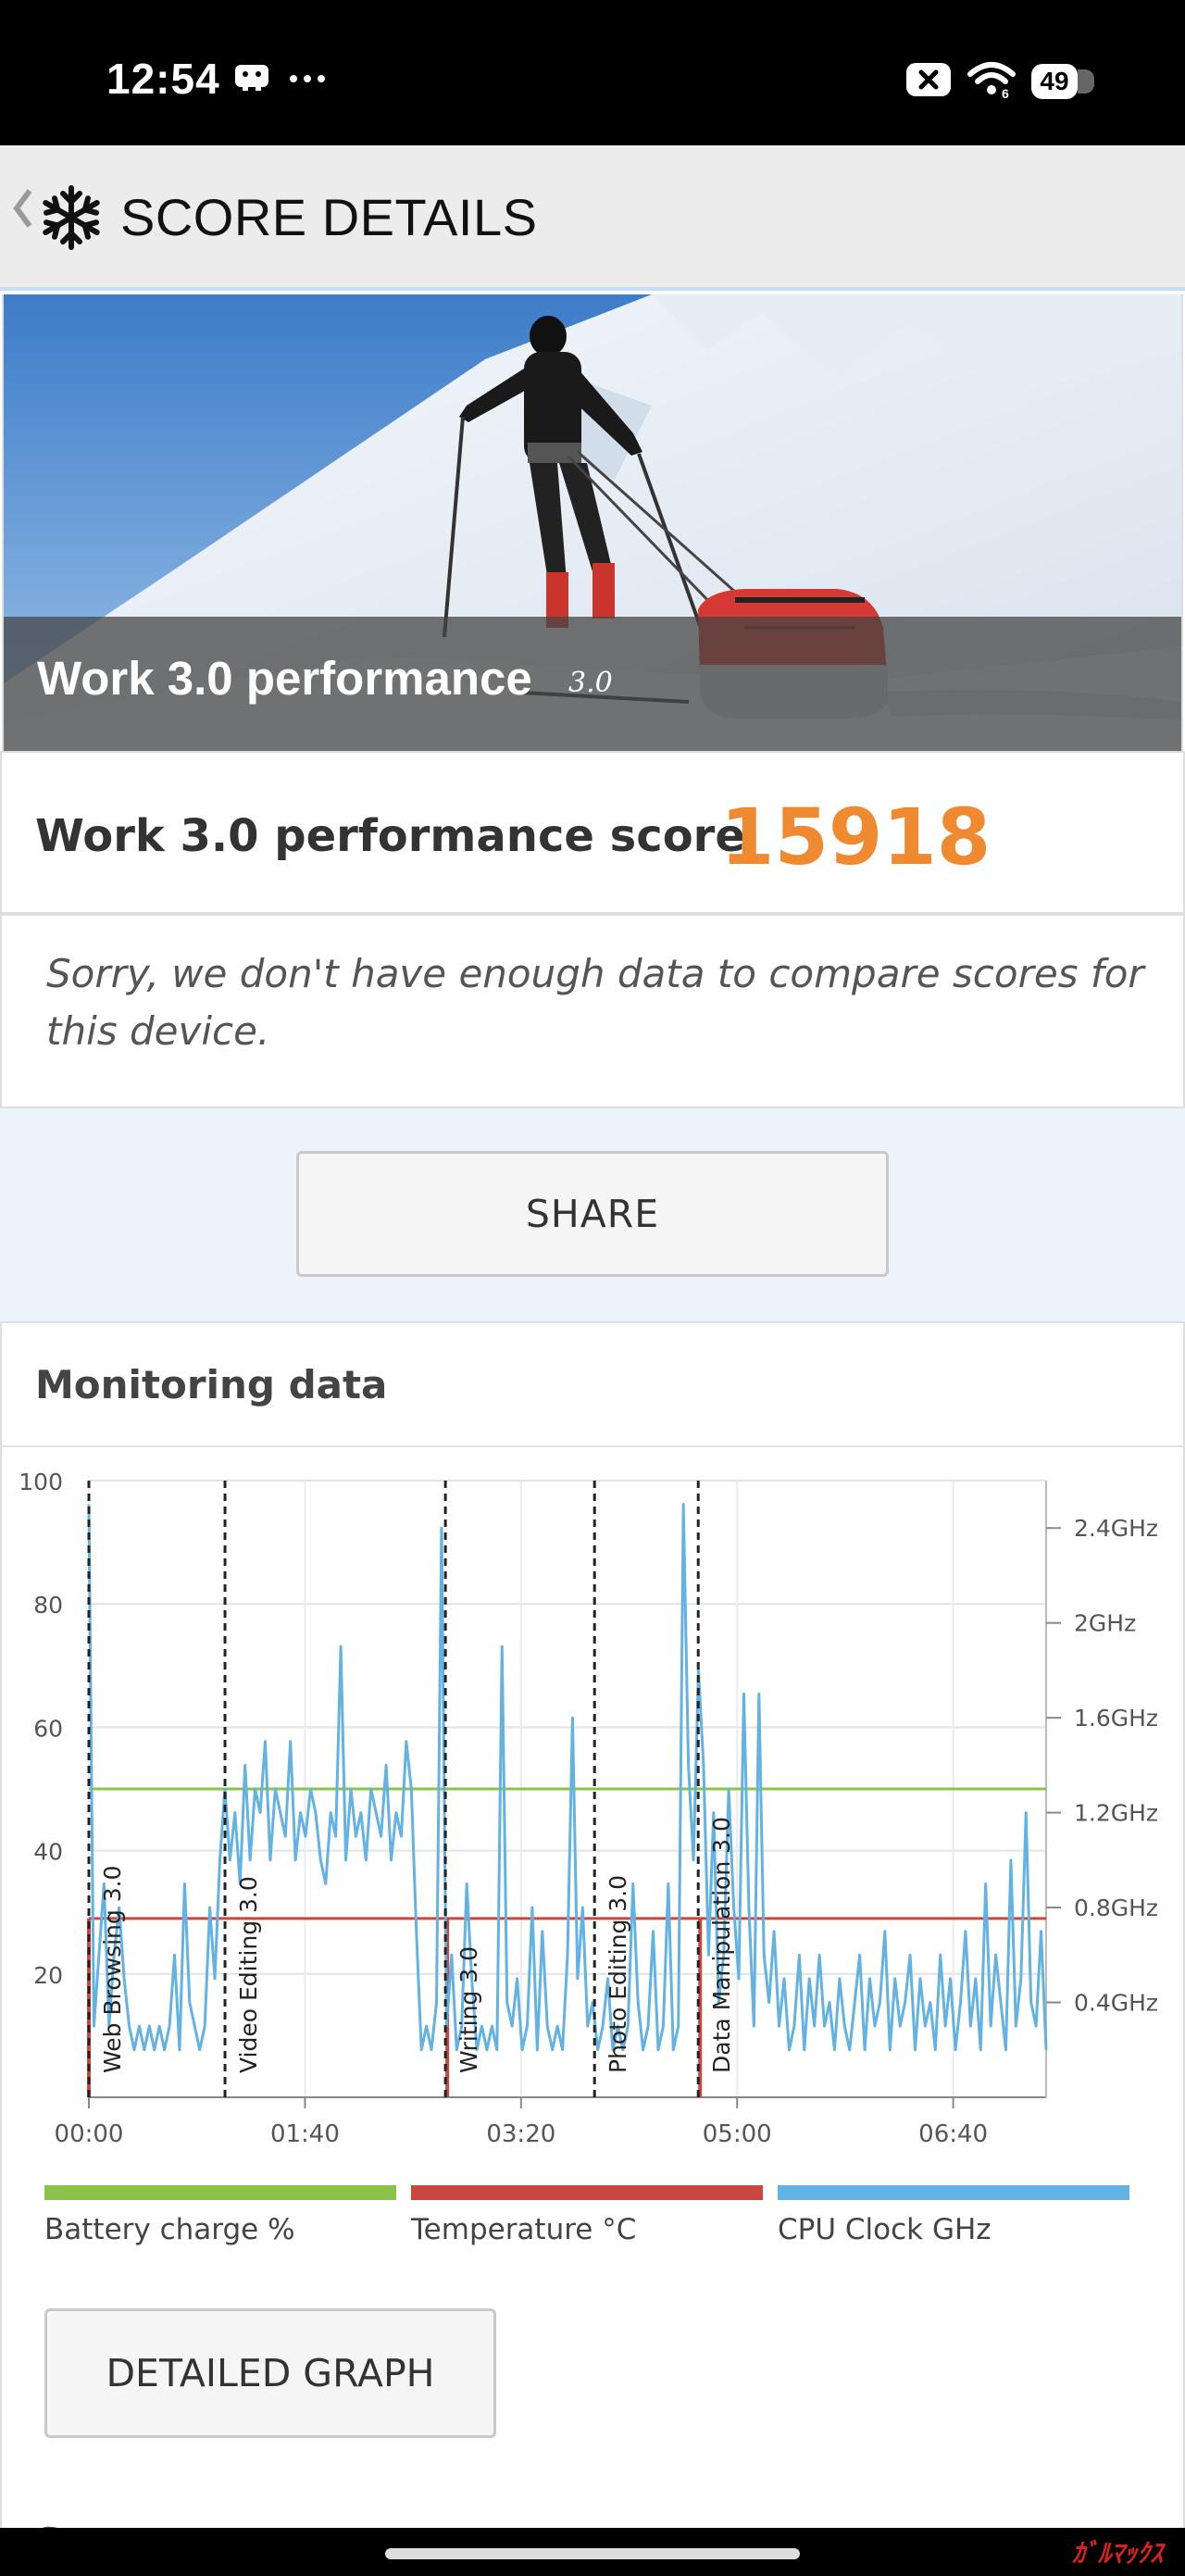 This screenshot has height=2576, width=1185. What do you see at coordinates (1117, 2554) in the screenshot?
I see `watermark: ｶﾞﾙﾏｯｸｽ` at bounding box center [1117, 2554].